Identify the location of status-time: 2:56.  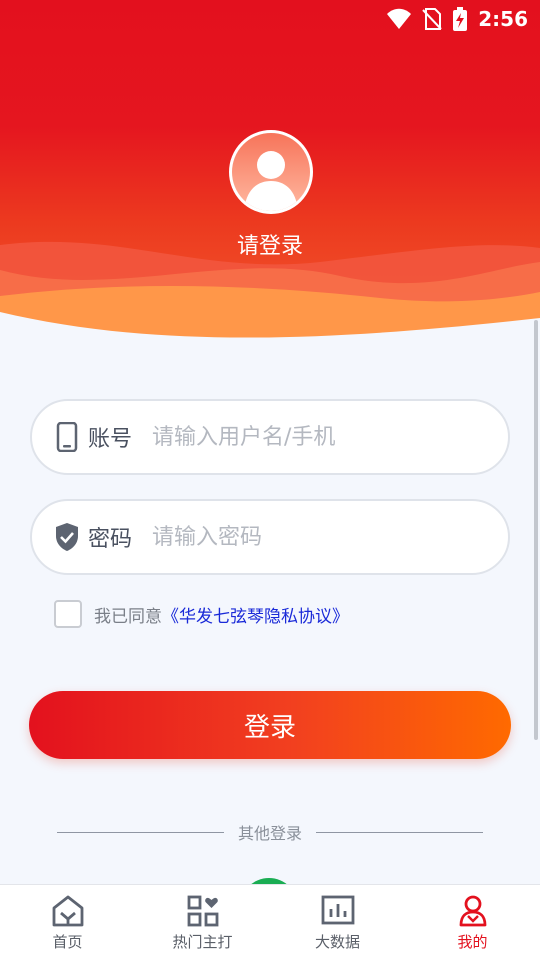
(503, 19).